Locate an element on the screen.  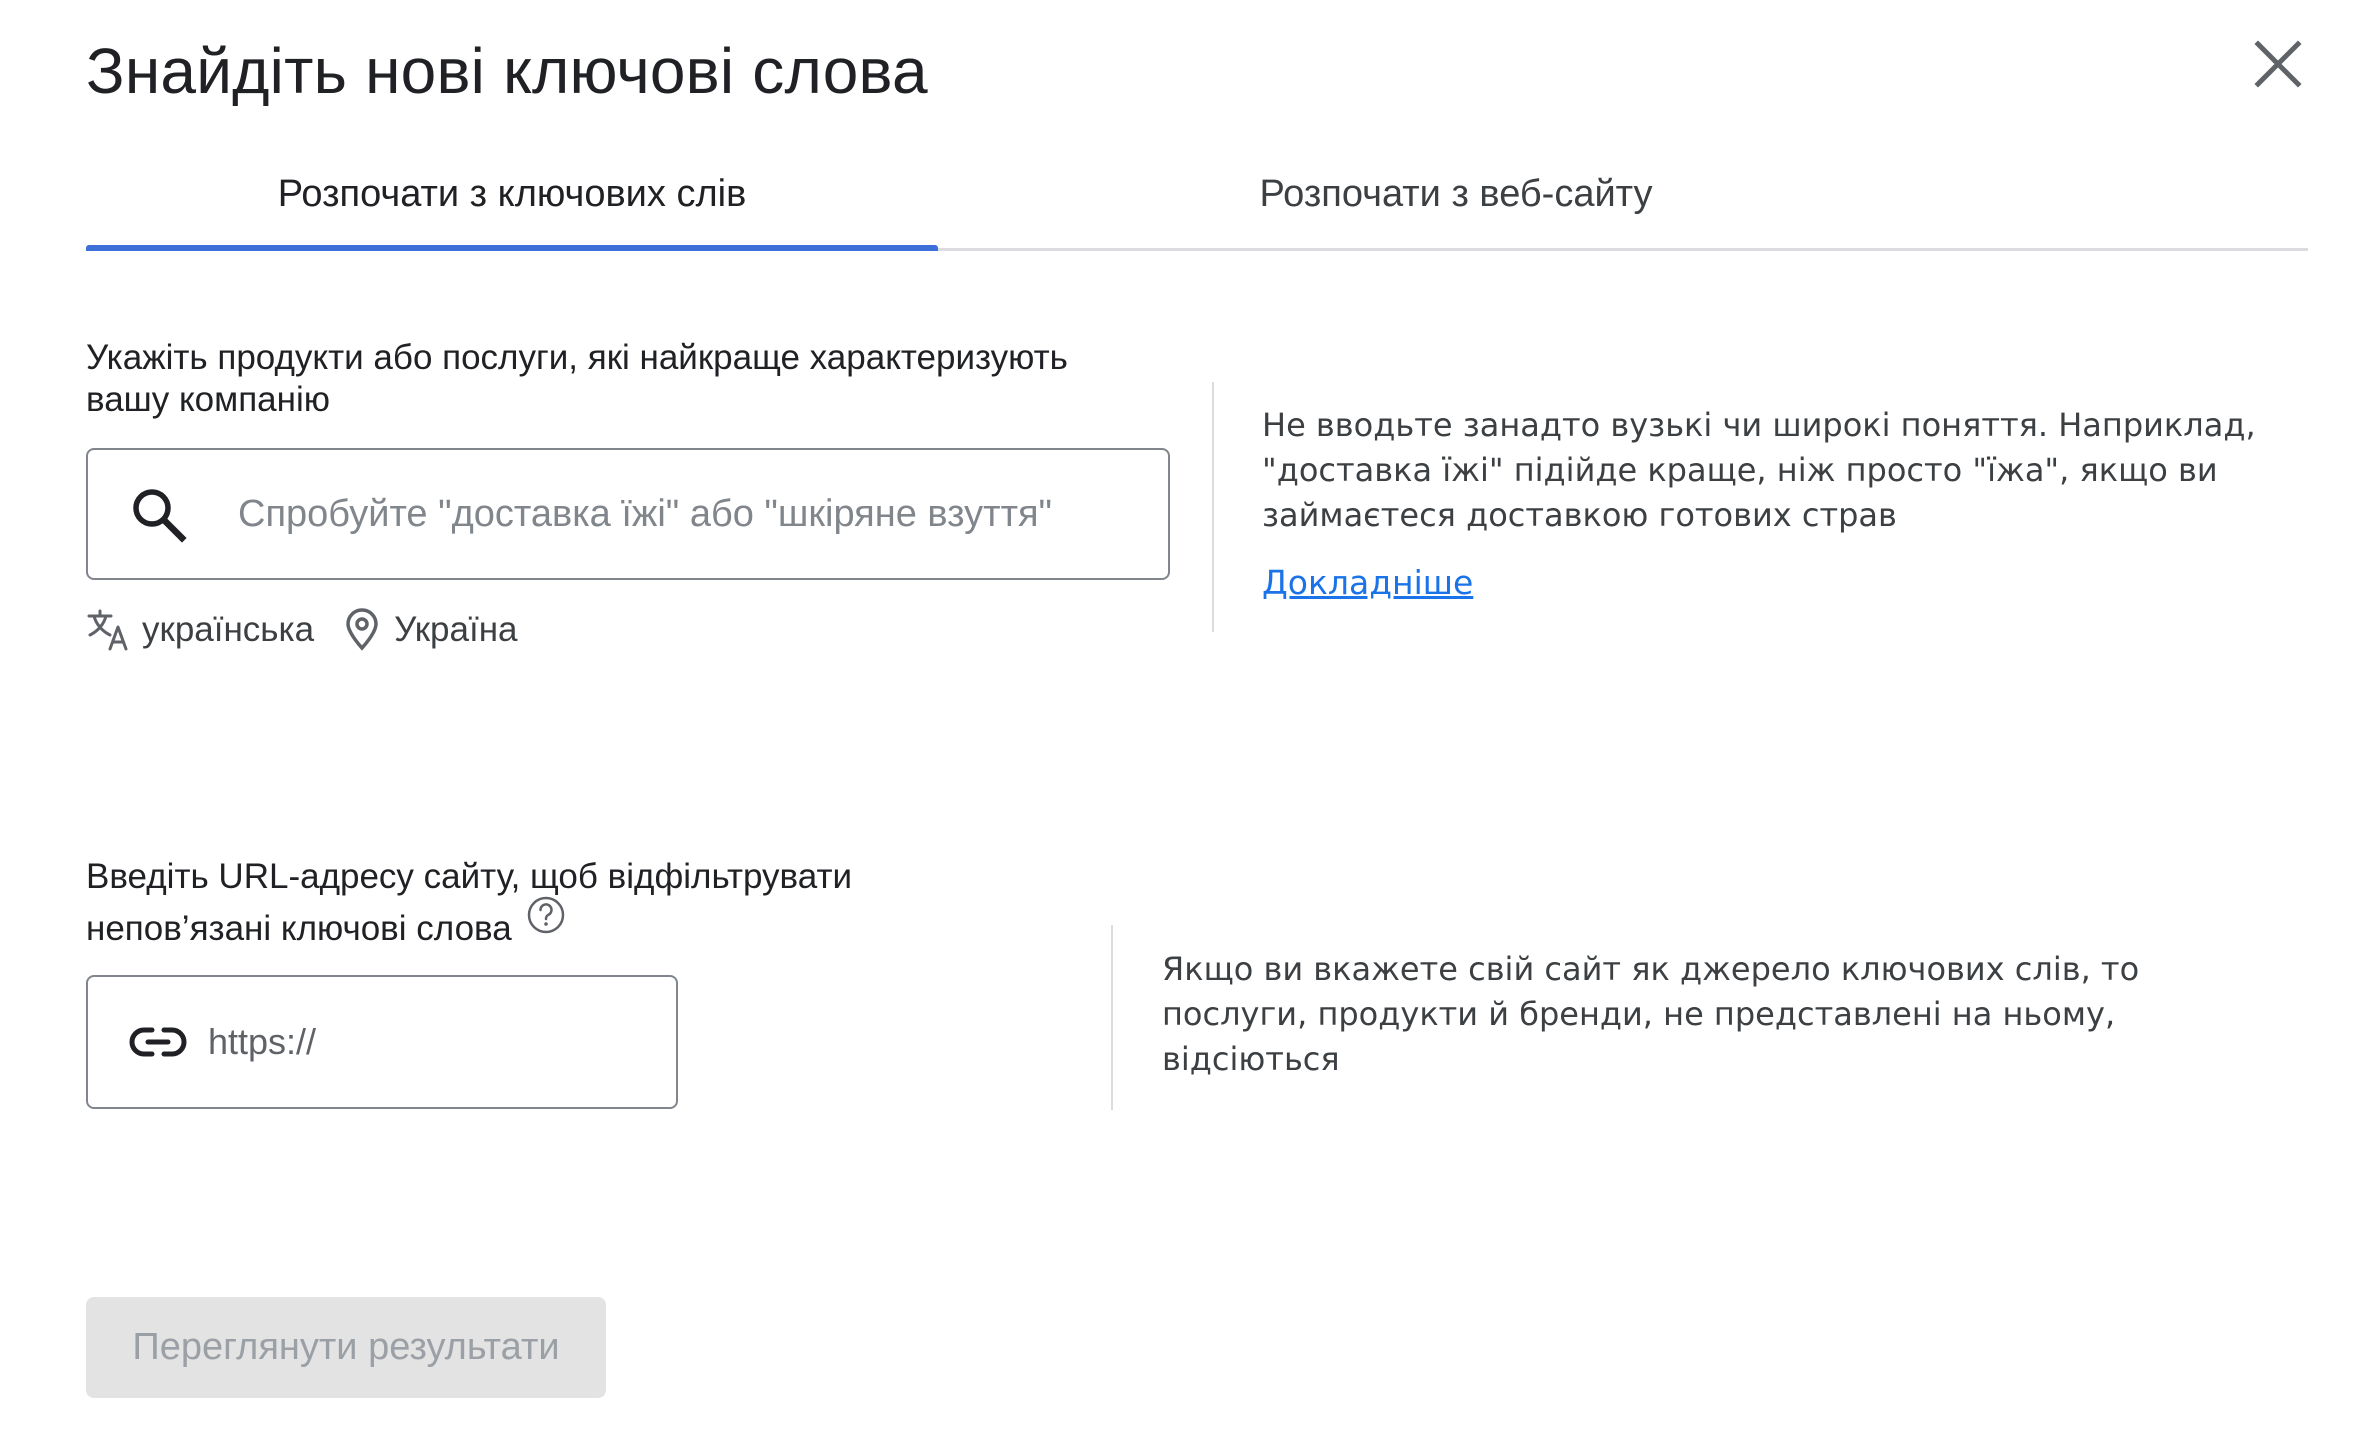
location-pin-icon is located at coordinates (362, 629).